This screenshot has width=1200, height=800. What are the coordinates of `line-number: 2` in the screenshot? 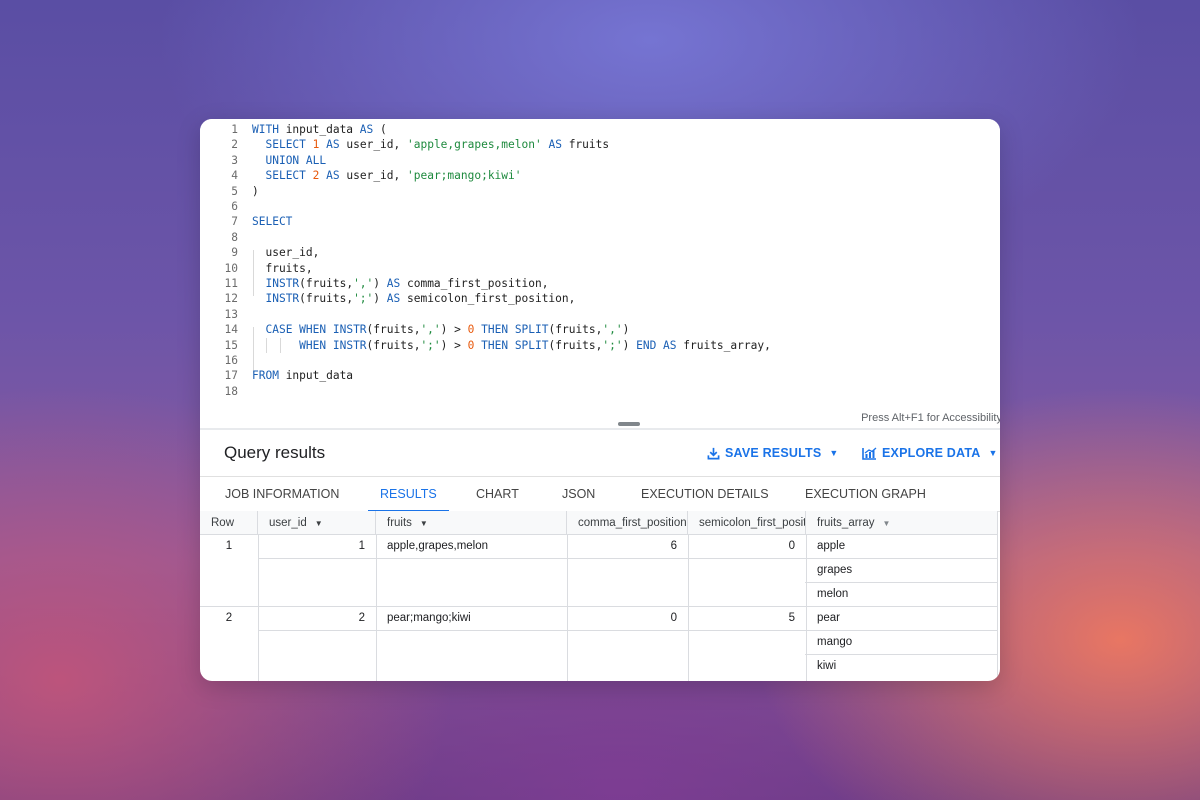 It's located at (234, 145).